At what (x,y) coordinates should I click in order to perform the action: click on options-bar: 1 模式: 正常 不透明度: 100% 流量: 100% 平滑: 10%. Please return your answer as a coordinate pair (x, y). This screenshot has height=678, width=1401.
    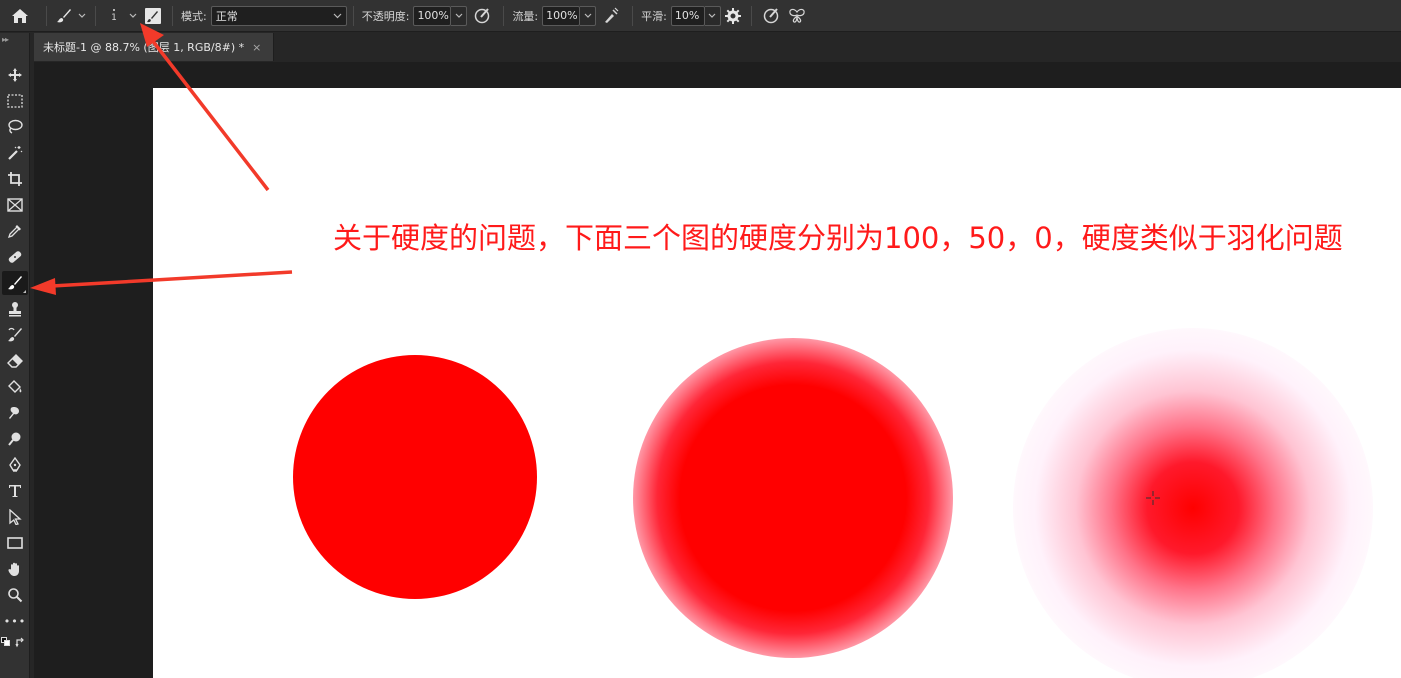
    Looking at the image, I should click on (700, 16).